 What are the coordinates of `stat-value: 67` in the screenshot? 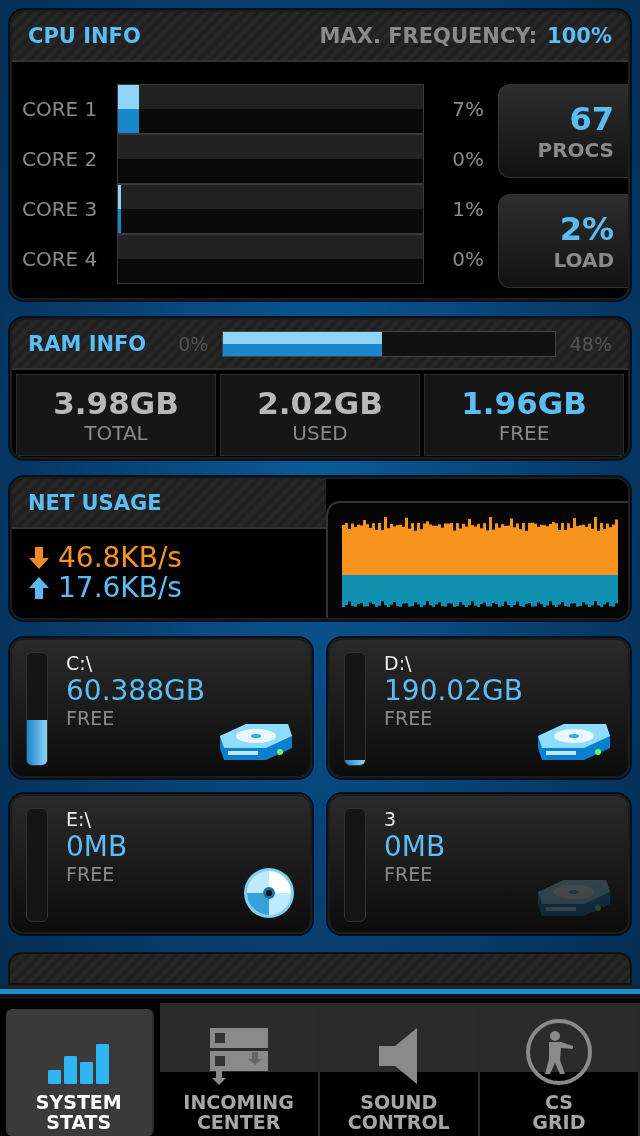 It's located at (591, 119).